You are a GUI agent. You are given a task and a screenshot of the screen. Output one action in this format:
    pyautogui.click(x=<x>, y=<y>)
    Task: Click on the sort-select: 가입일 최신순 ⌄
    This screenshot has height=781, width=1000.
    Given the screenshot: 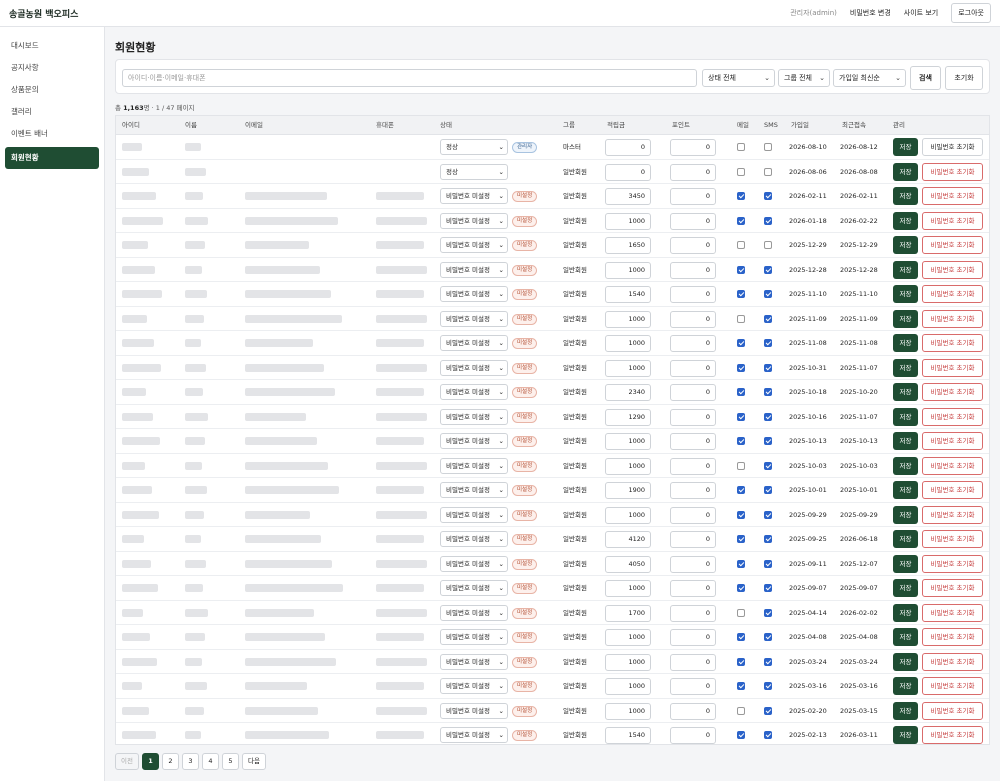 What is the action you would take?
    pyautogui.click(x=869, y=78)
    